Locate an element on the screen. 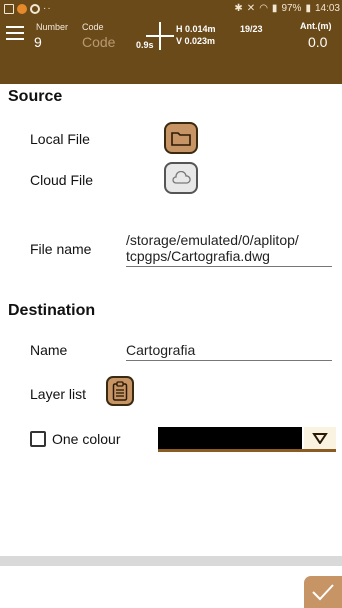 The height and width of the screenshot is (608, 342). colour-dropdown is located at coordinates (247, 439).